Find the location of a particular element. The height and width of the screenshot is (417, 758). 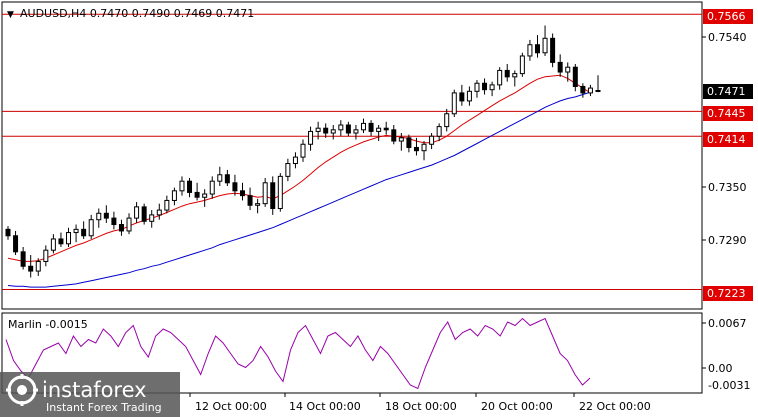

level-tag-label: 0.7414 is located at coordinates (726, 139).